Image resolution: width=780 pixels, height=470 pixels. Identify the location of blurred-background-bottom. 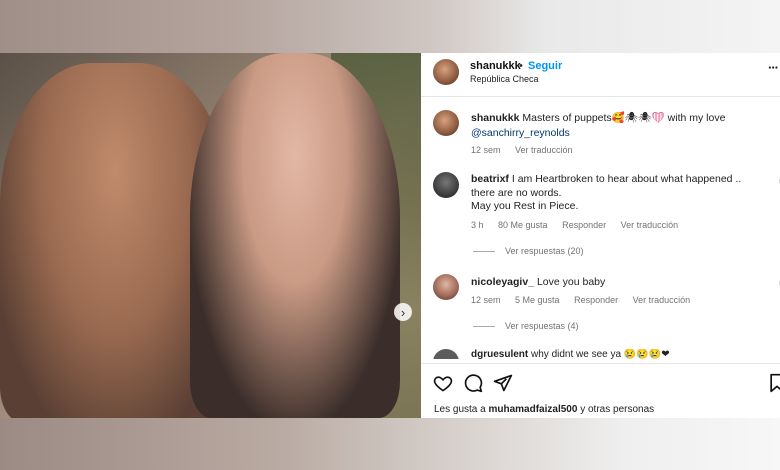
(390, 444).